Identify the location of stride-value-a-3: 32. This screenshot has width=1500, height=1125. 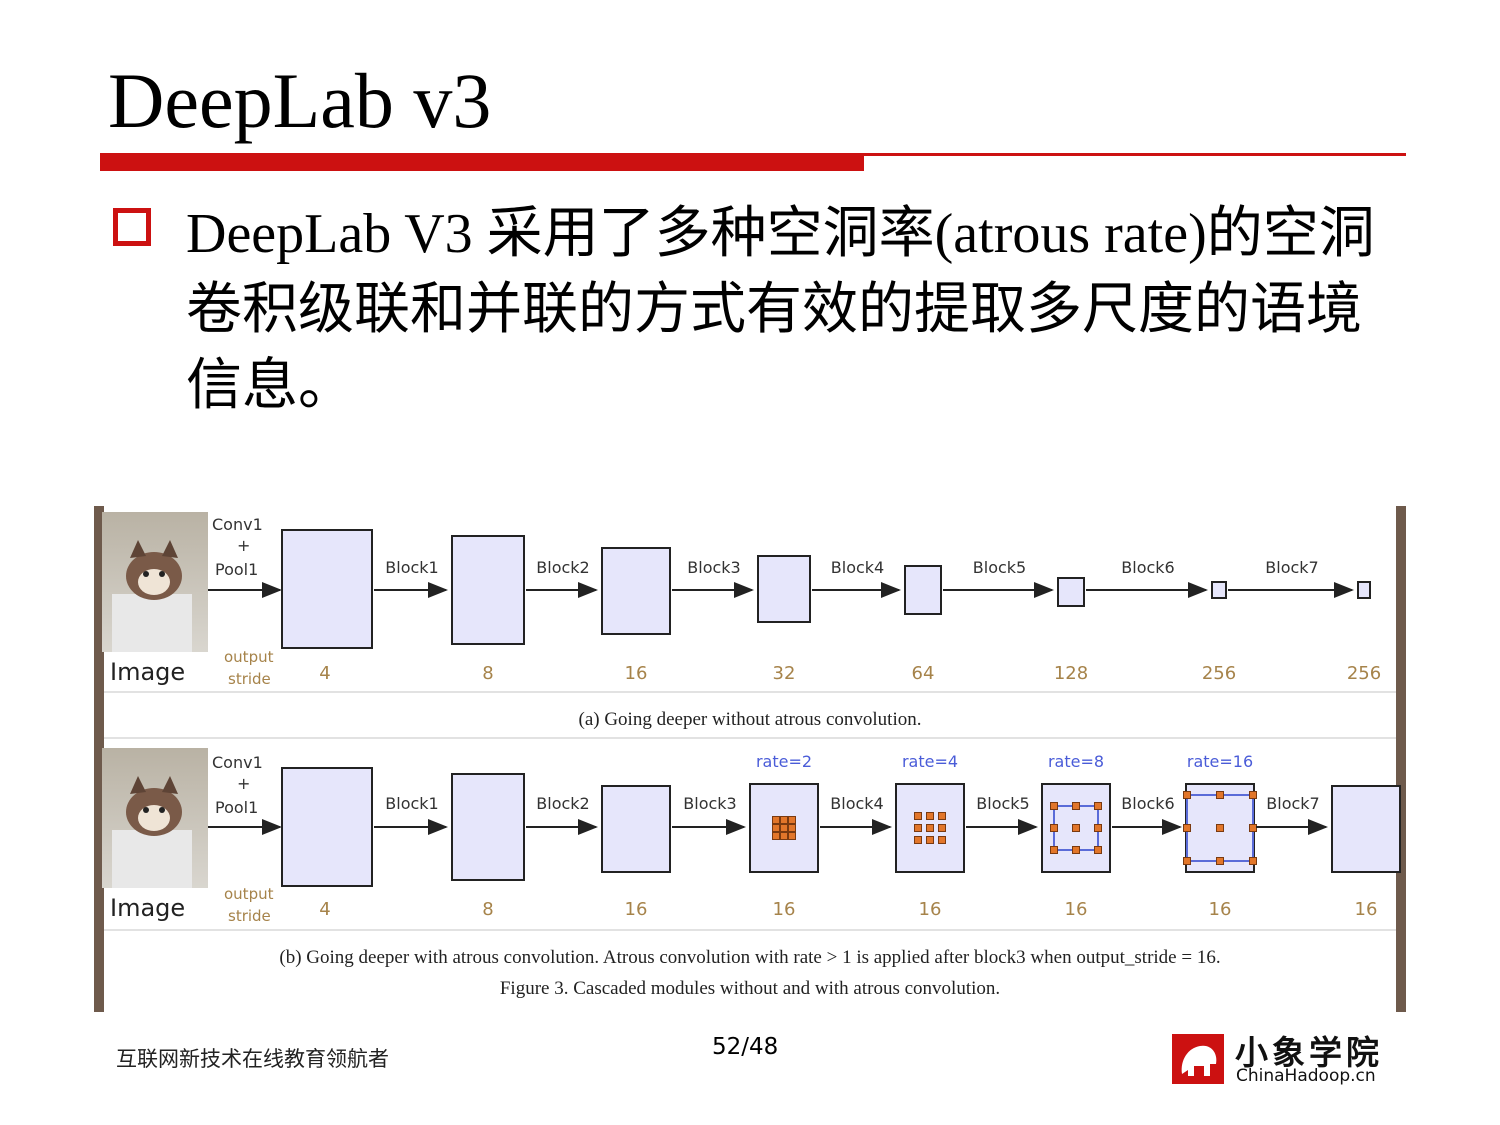
(784, 673).